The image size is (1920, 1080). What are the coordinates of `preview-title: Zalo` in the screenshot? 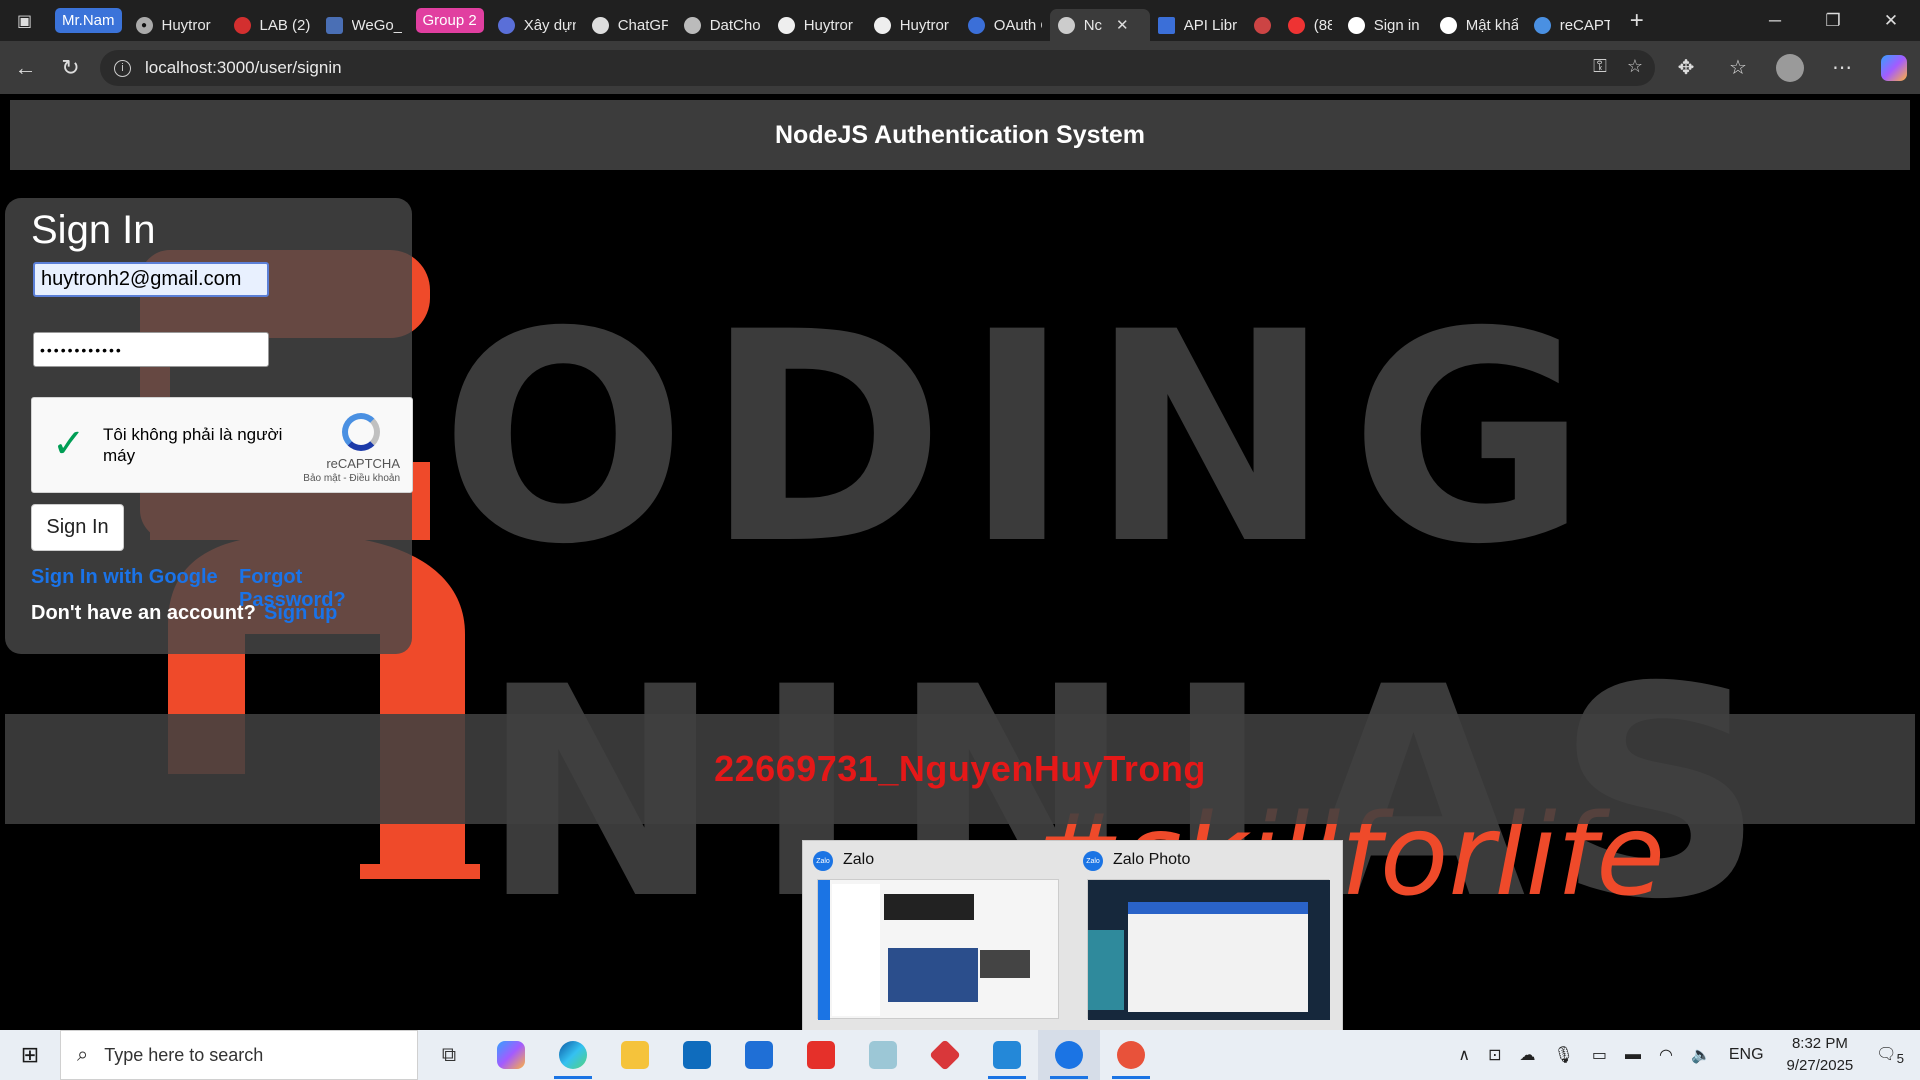 It's located at (859, 859).